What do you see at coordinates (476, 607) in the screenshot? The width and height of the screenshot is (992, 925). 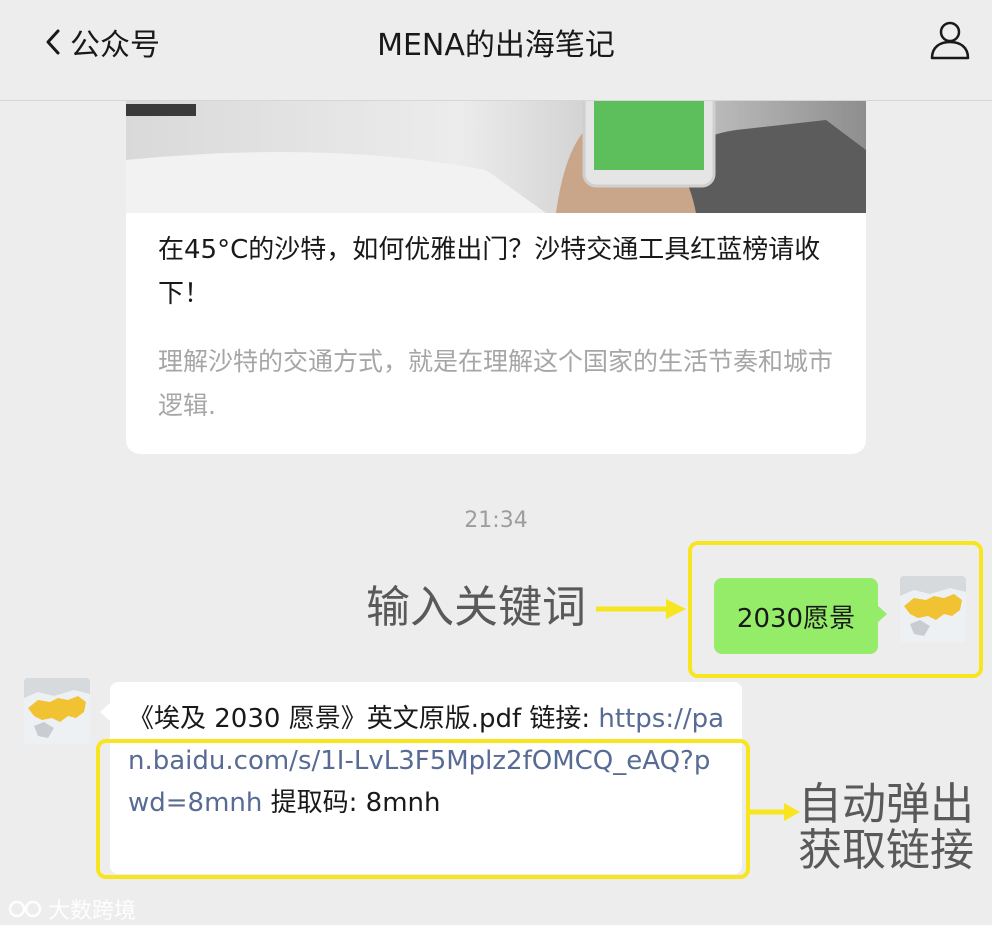 I see `annotation-input-keyword: 输入关键词` at bounding box center [476, 607].